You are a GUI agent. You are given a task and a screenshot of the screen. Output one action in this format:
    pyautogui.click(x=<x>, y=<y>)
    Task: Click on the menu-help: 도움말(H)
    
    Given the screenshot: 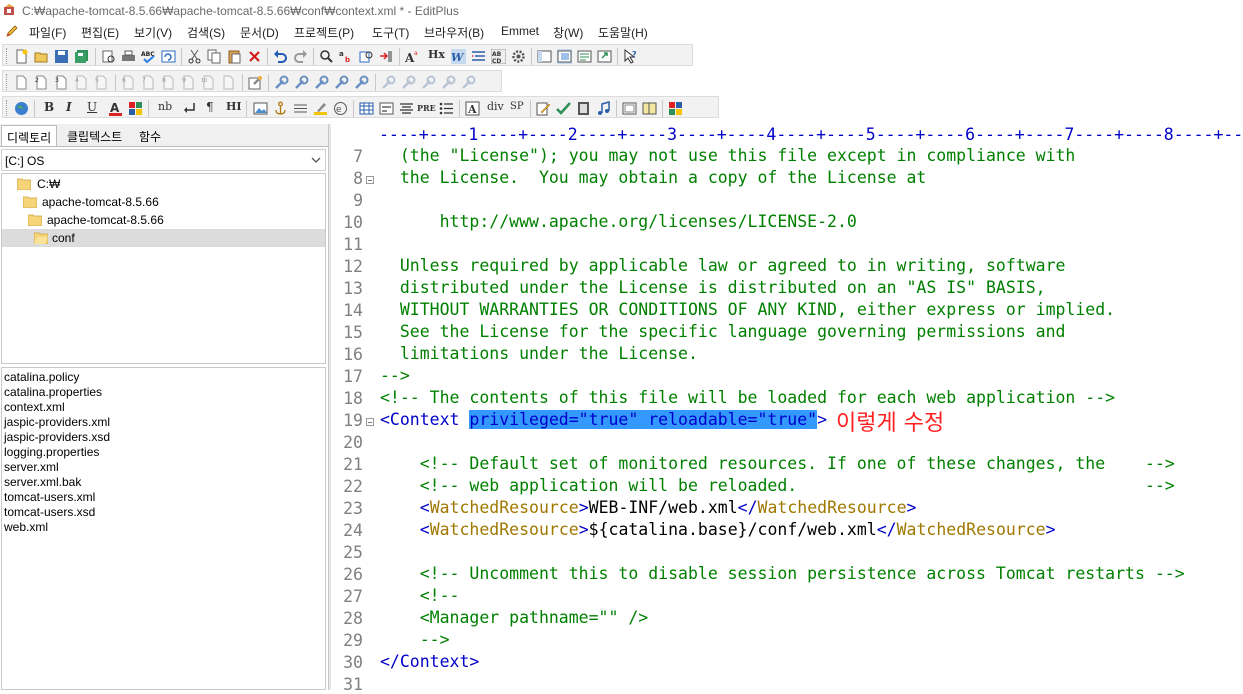 What is the action you would take?
    pyautogui.click(x=623, y=32)
    